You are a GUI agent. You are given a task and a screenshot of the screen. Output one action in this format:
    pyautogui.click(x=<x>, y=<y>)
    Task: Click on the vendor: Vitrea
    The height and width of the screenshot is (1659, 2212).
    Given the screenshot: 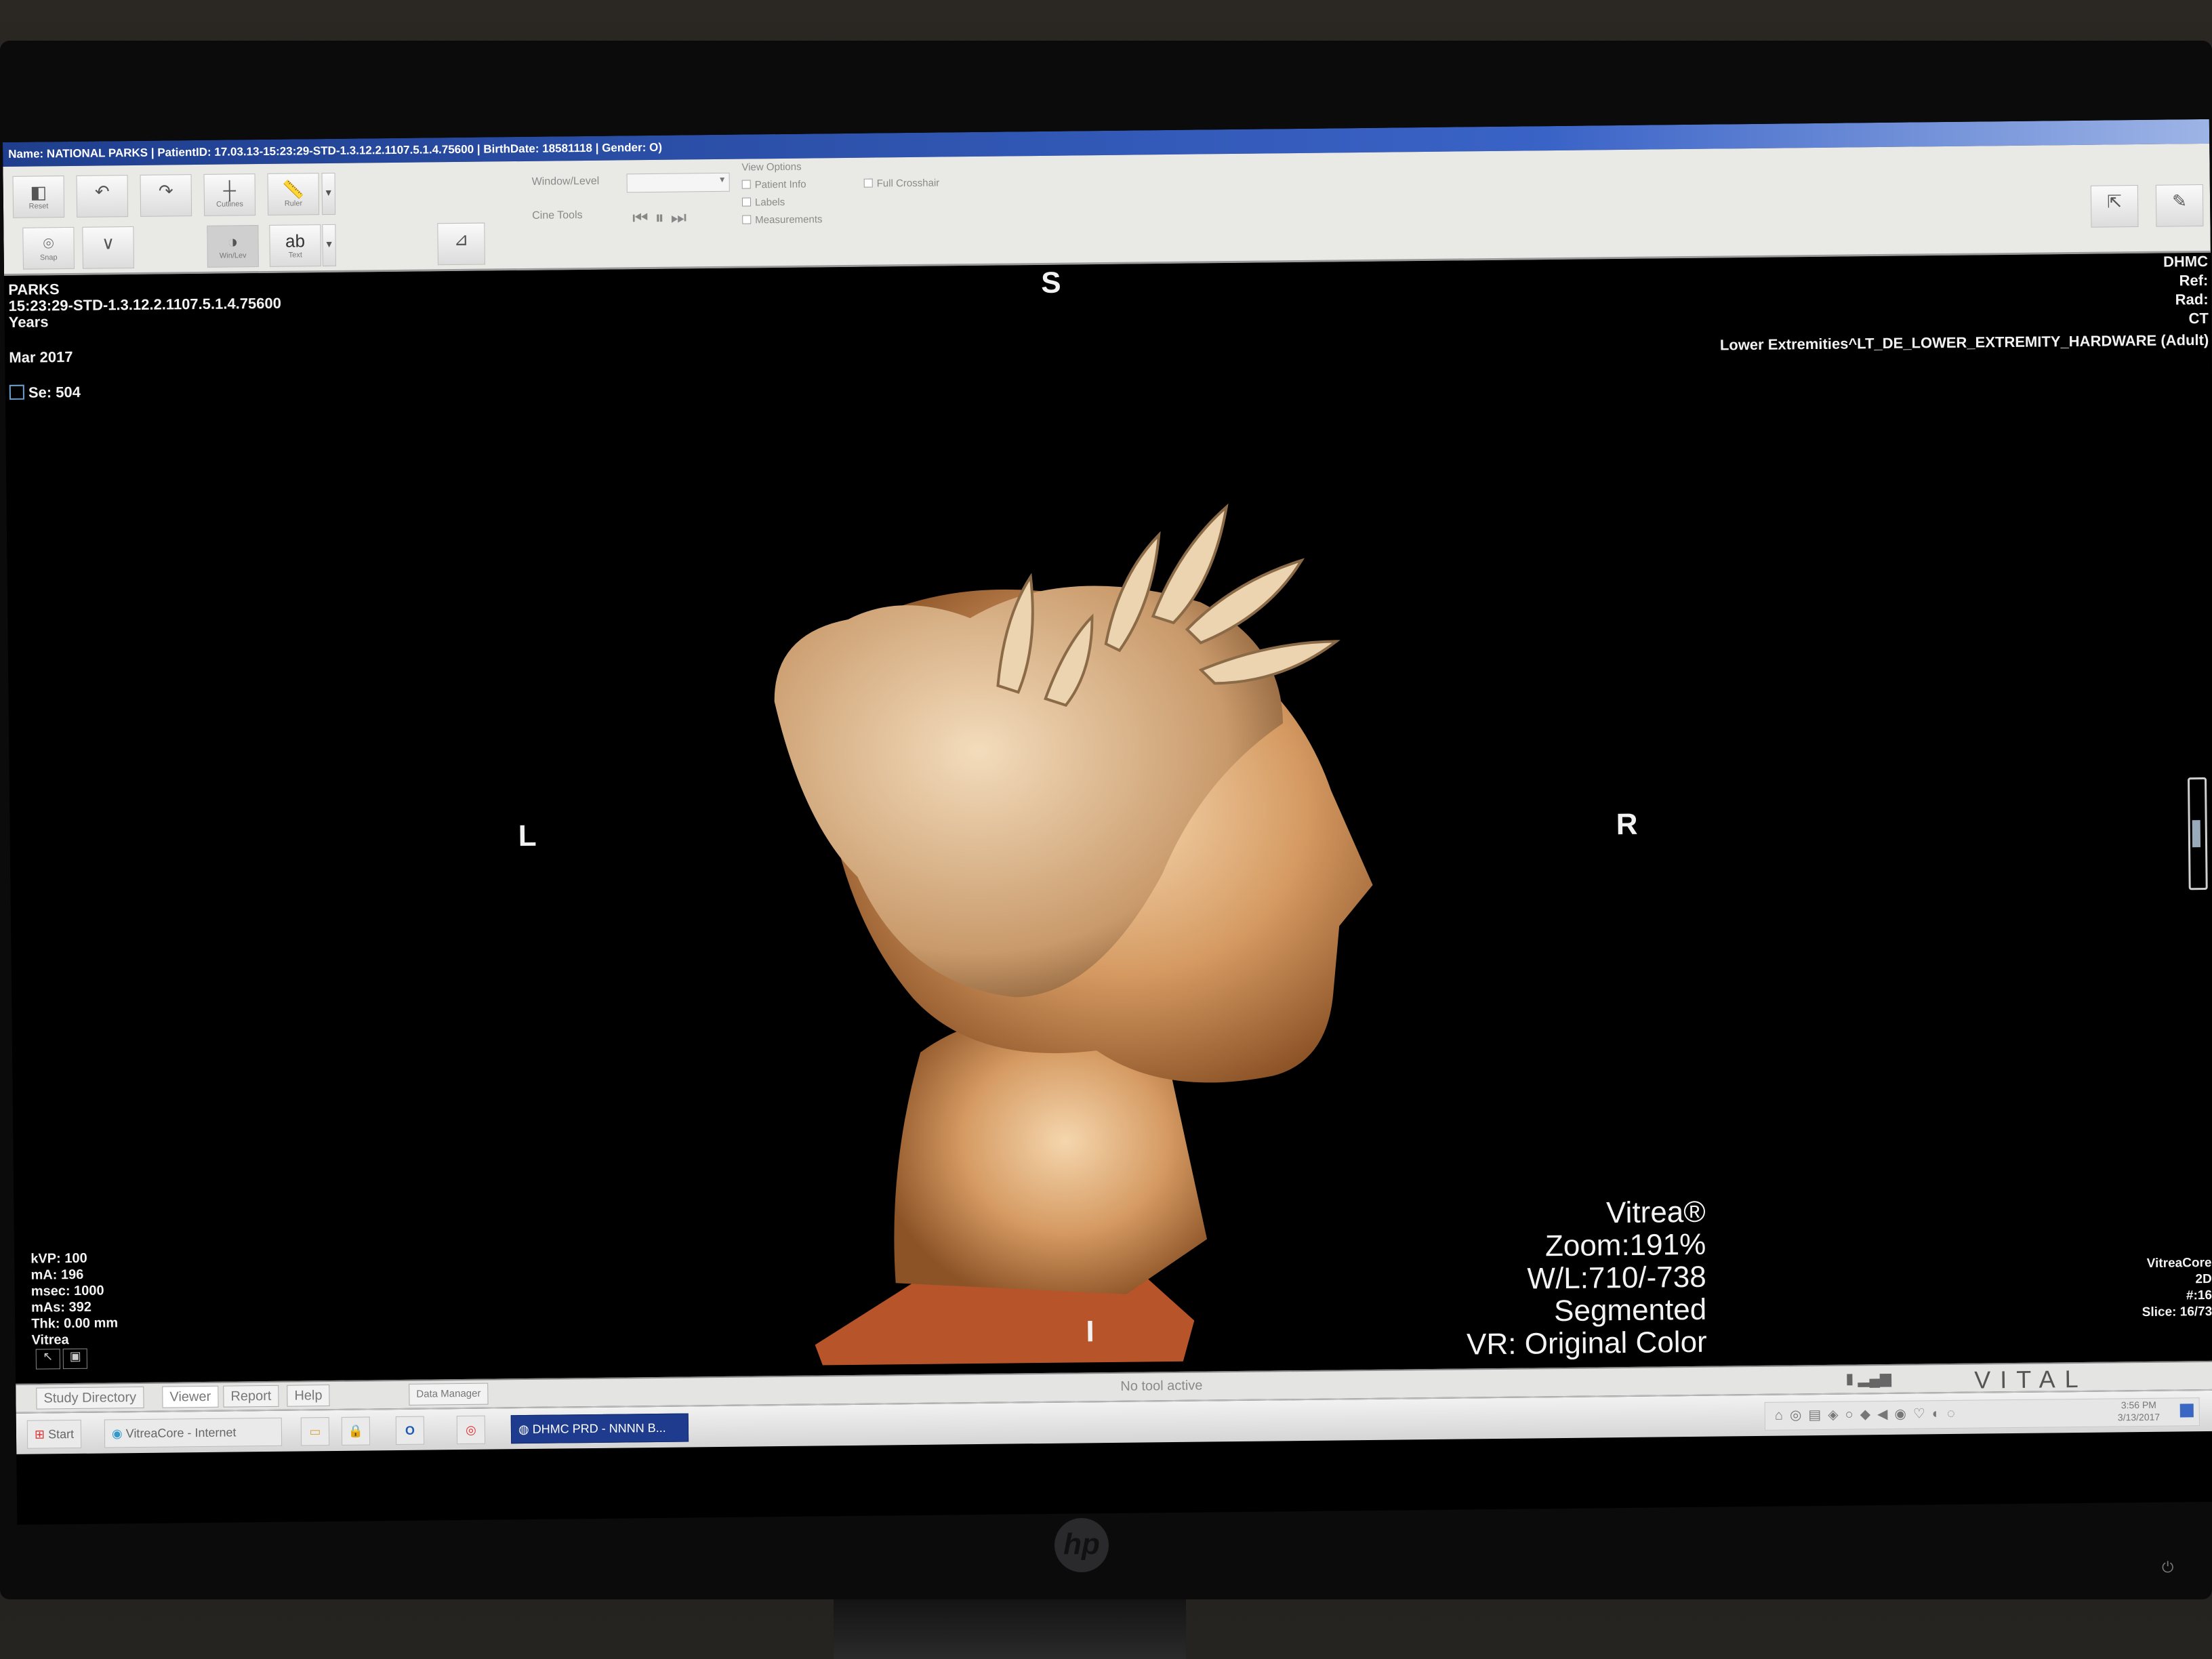 What is the action you would take?
    pyautogui.click(x=50, y=1340)
    